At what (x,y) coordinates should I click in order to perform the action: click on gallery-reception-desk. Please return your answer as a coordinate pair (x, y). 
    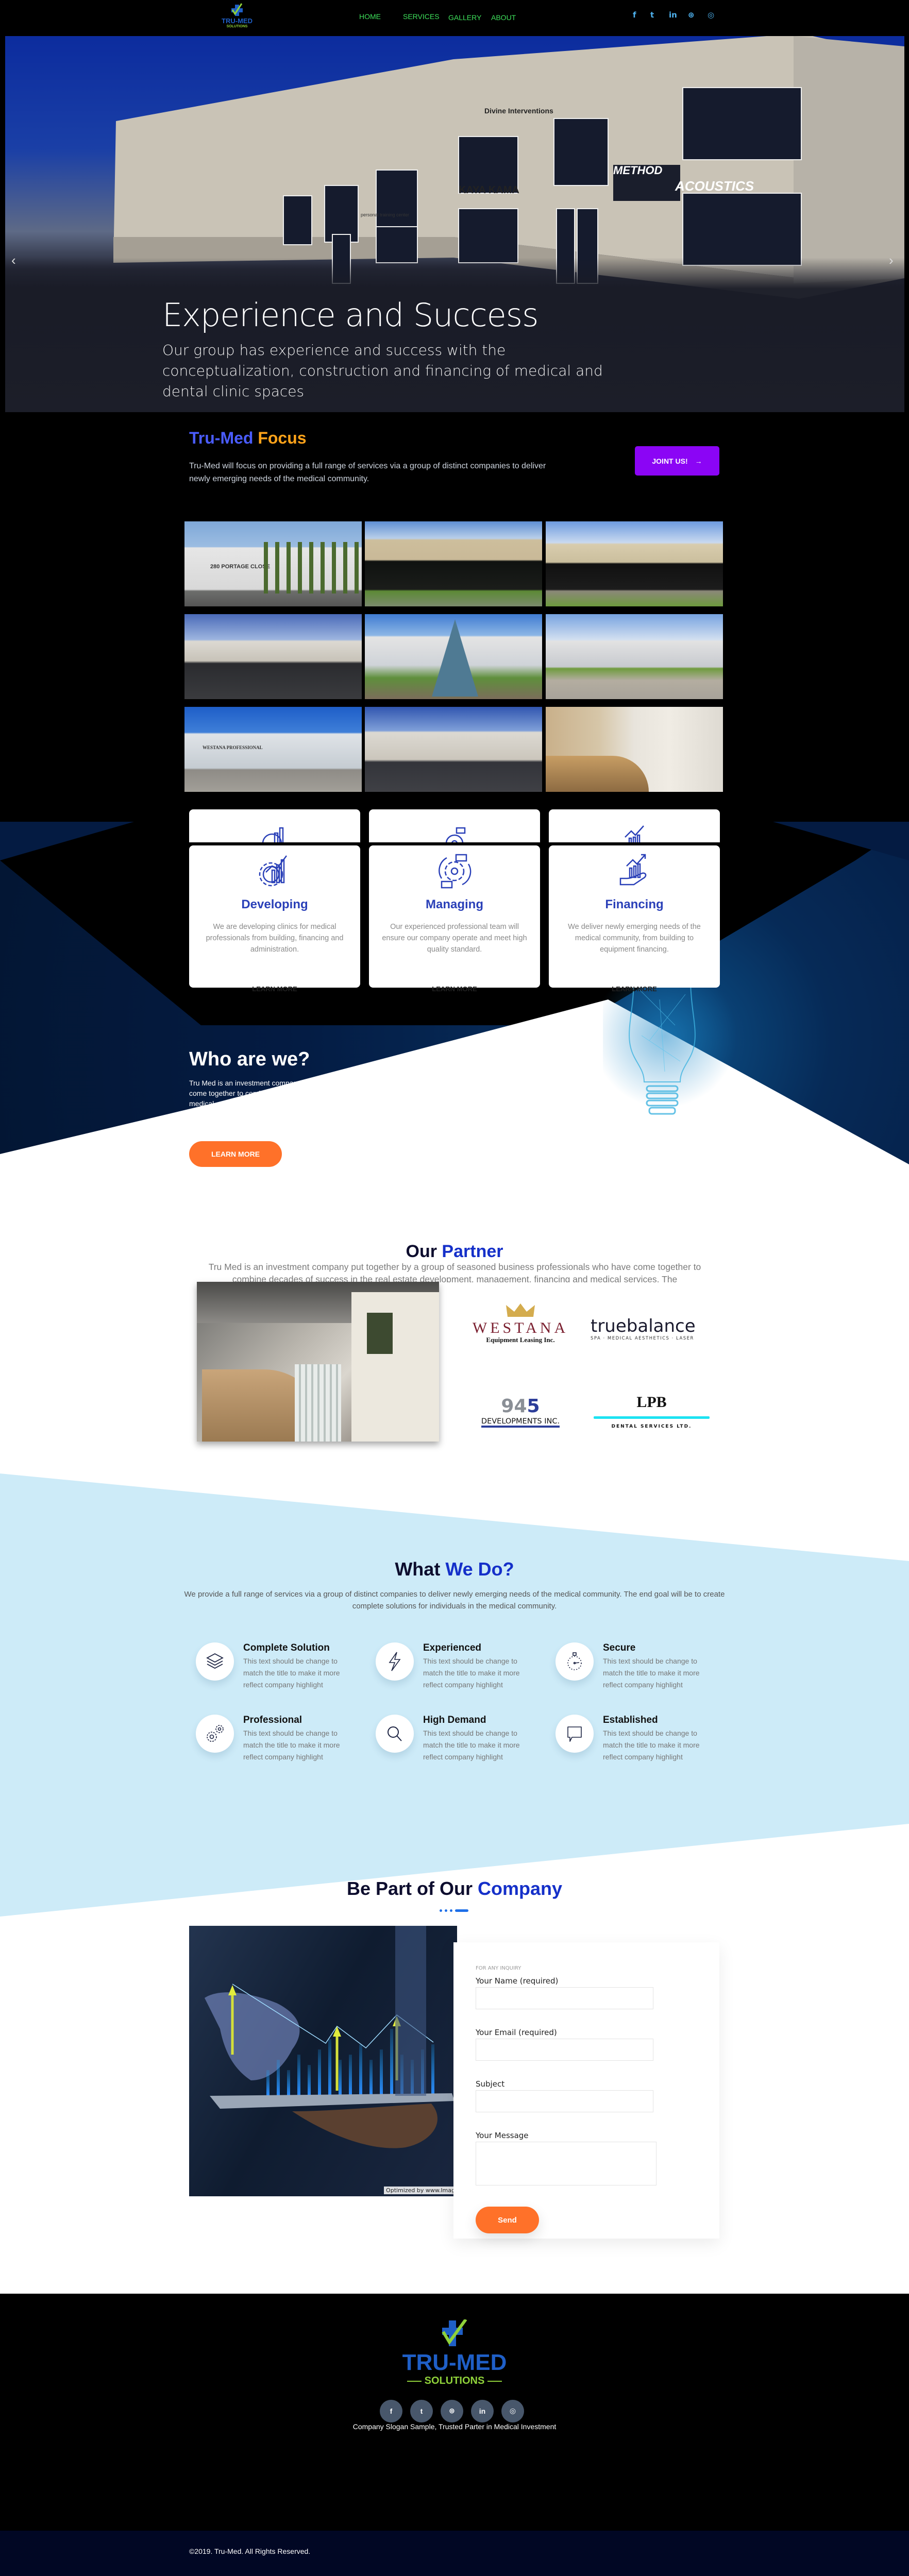
    Looking at the image, I should click on (597, 774).